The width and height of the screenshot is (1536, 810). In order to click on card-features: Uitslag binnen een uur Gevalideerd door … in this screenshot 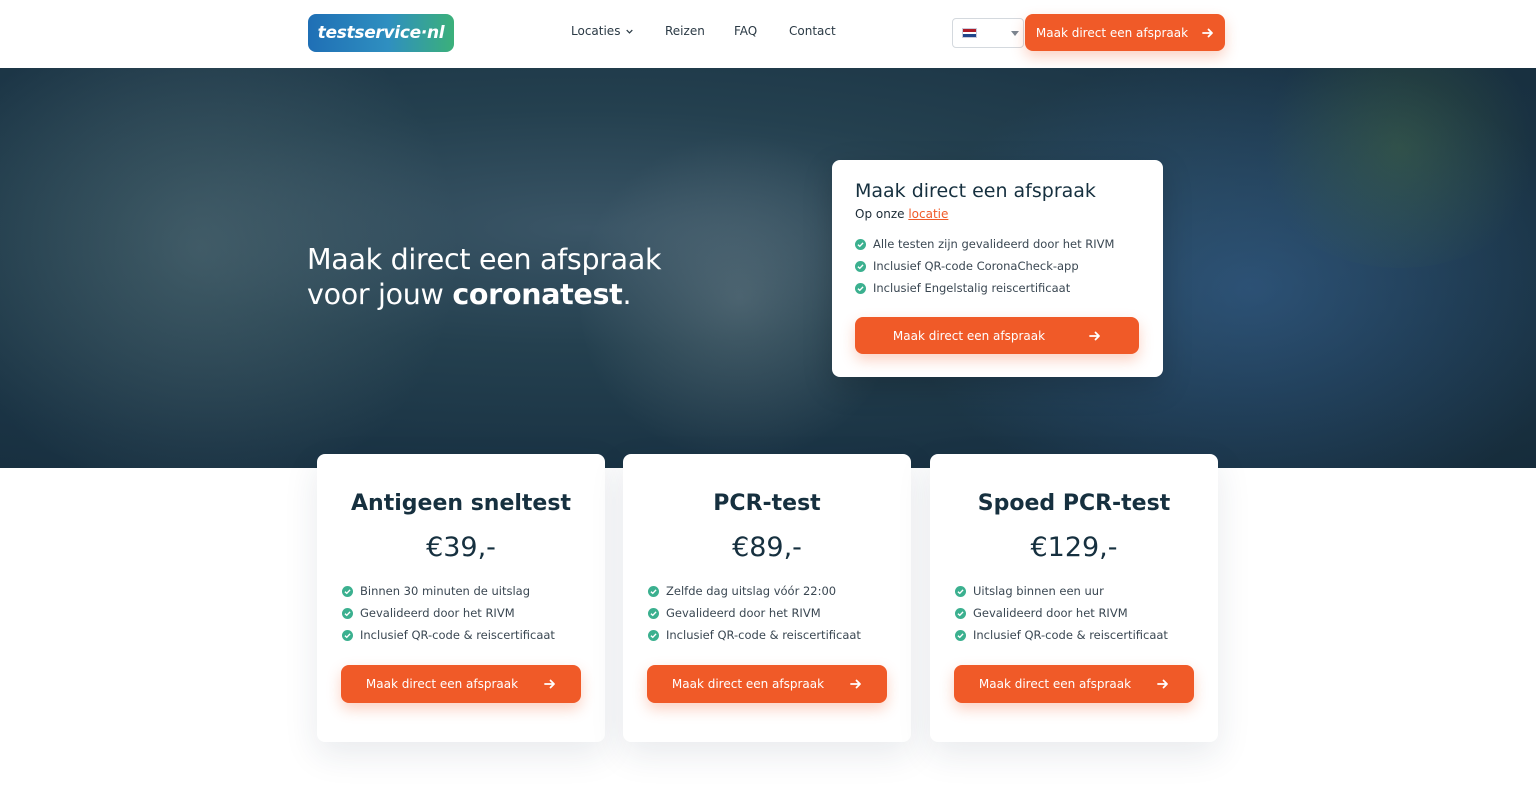, I will do `click(1061, 613)`.